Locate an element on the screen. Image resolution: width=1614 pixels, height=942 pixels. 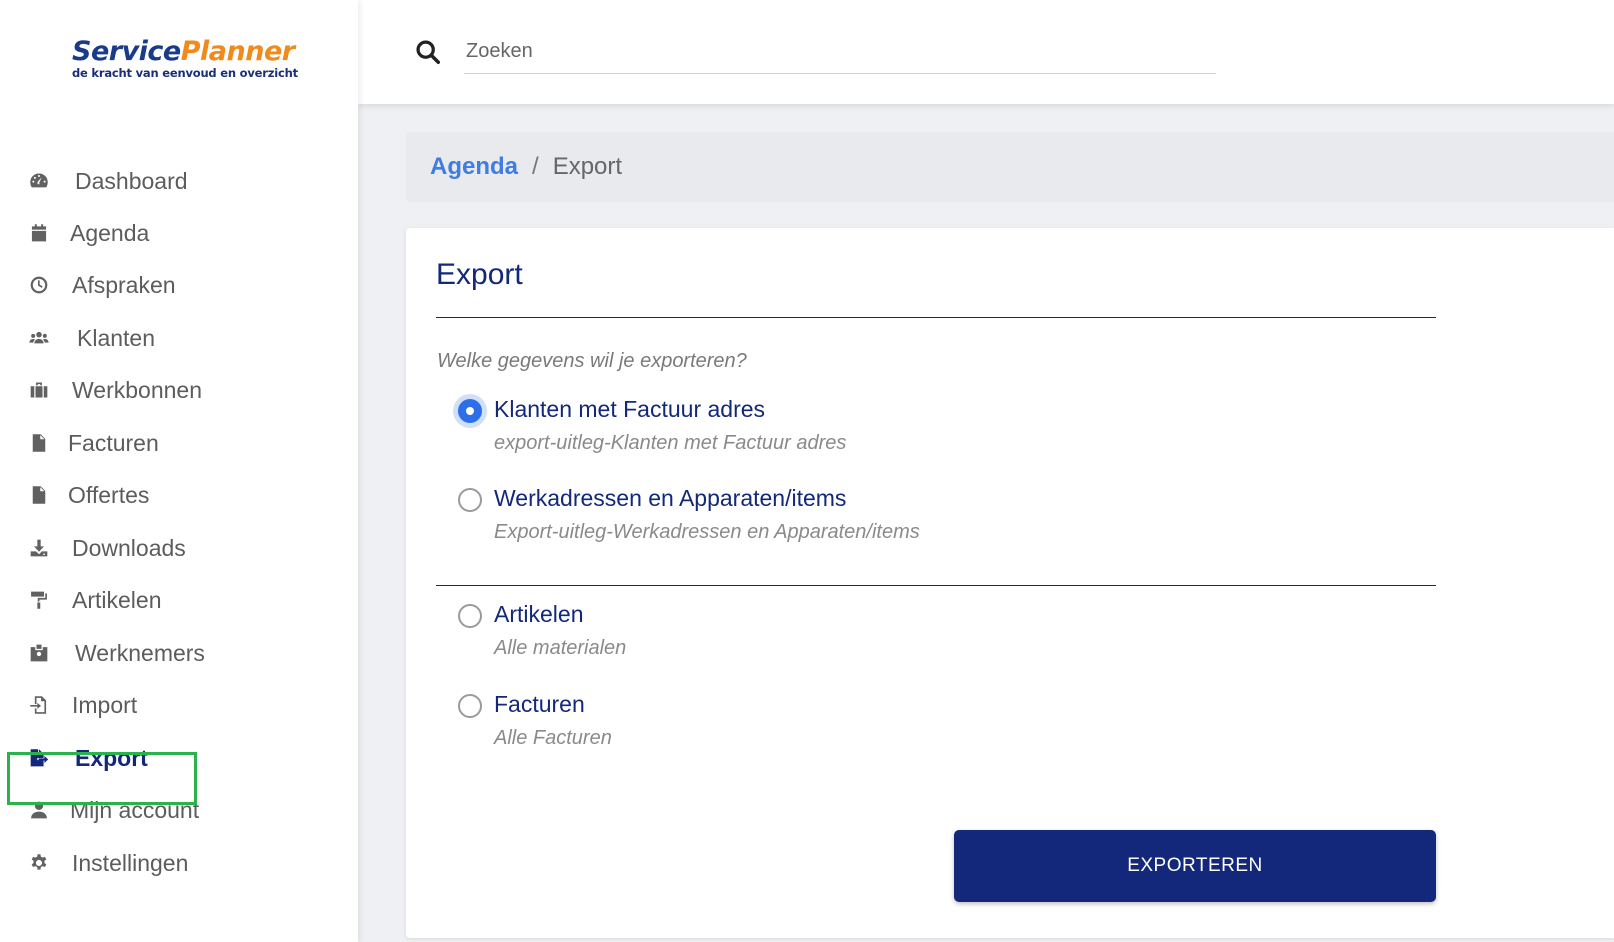
sidebar-item-import: Import is located at coordinates (150, 705).